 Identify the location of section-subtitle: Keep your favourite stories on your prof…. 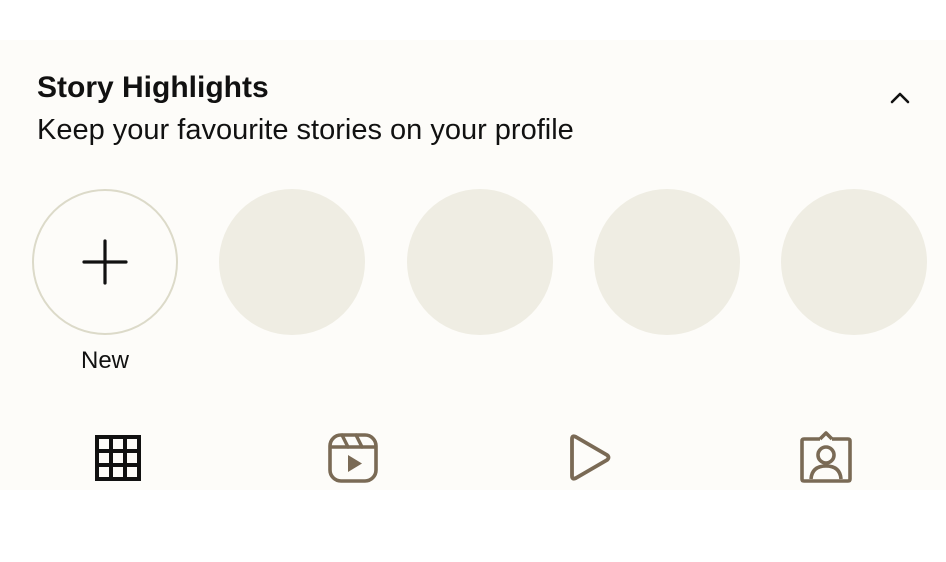
(305, 130).